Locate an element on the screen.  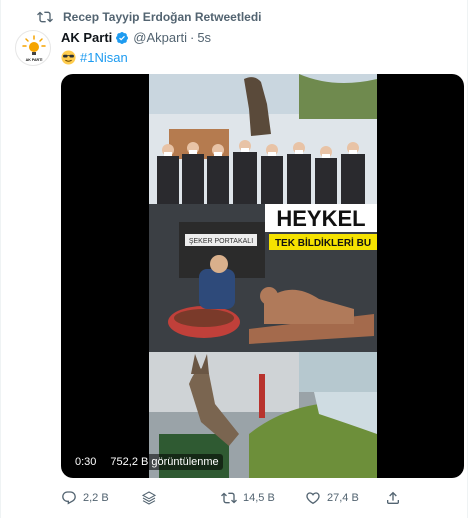
retweet-icon is located at coordinates (45, 17).